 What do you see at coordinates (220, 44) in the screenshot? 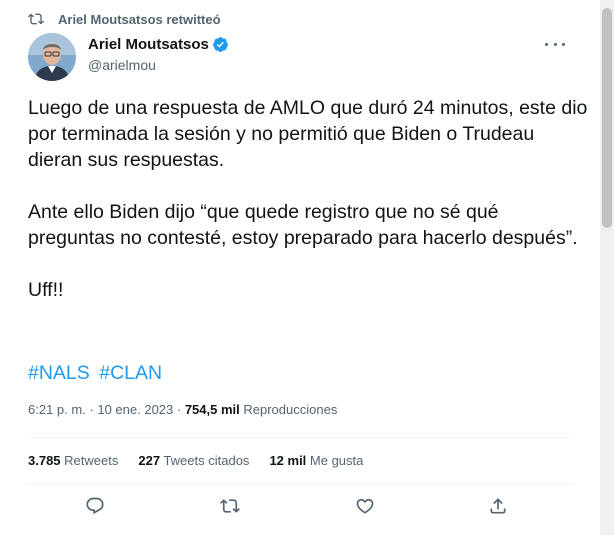
I see `verified-badge-icon` at bounding box center [220, 44].